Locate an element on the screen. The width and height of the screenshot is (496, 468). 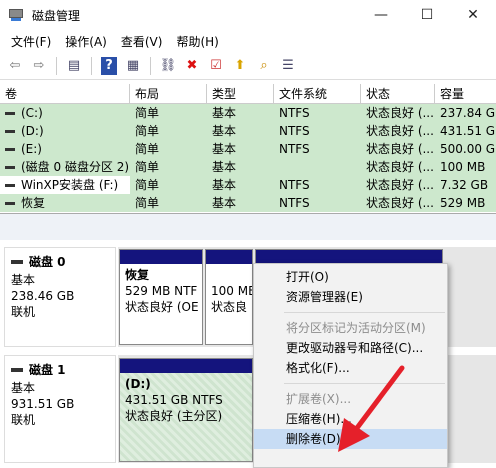
partition-name: (D:) is located at coordinates (138, 384).